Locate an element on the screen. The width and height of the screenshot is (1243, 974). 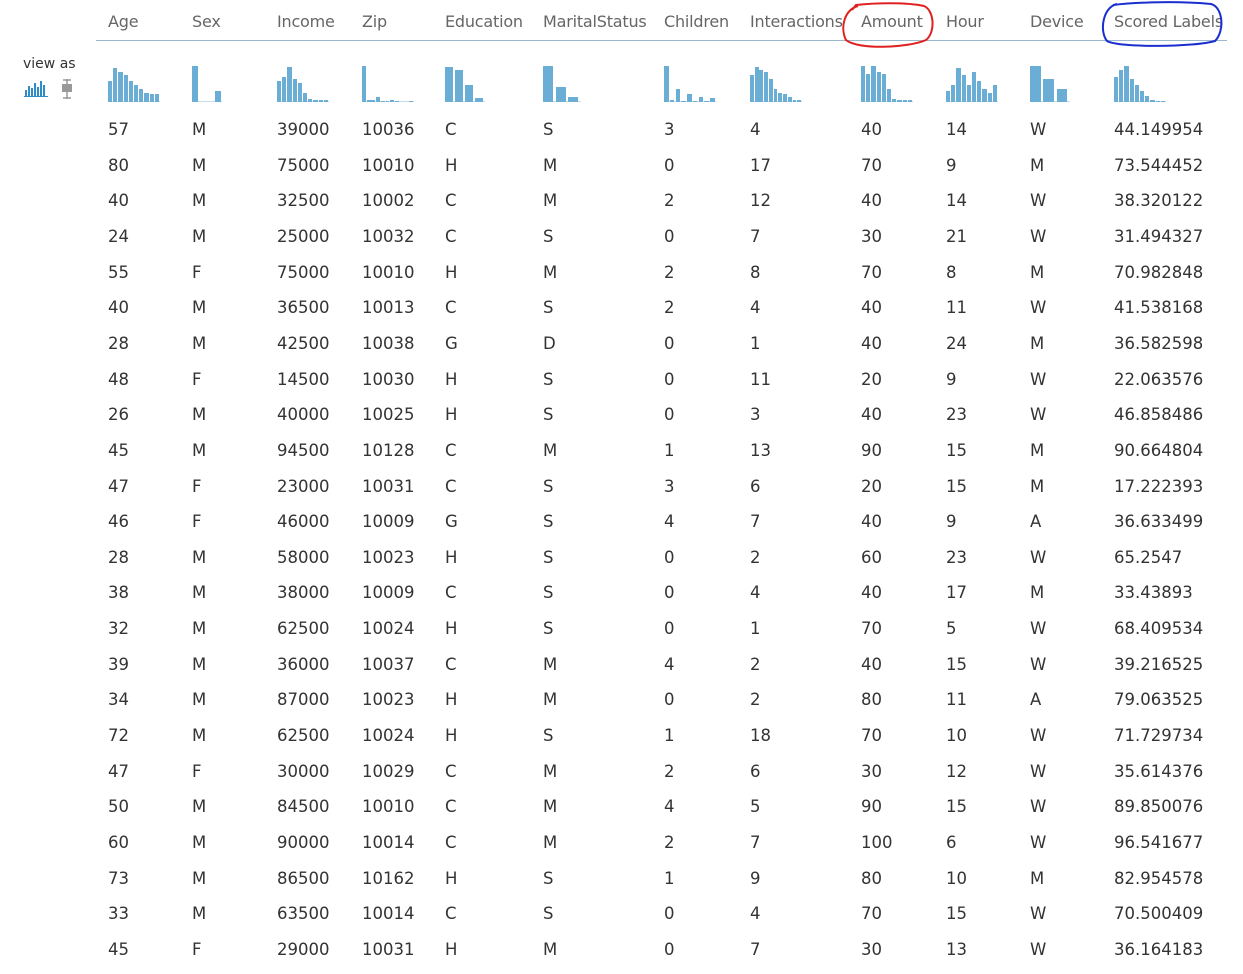
histogram-scored-labels is located at coordinates (1140, 82).